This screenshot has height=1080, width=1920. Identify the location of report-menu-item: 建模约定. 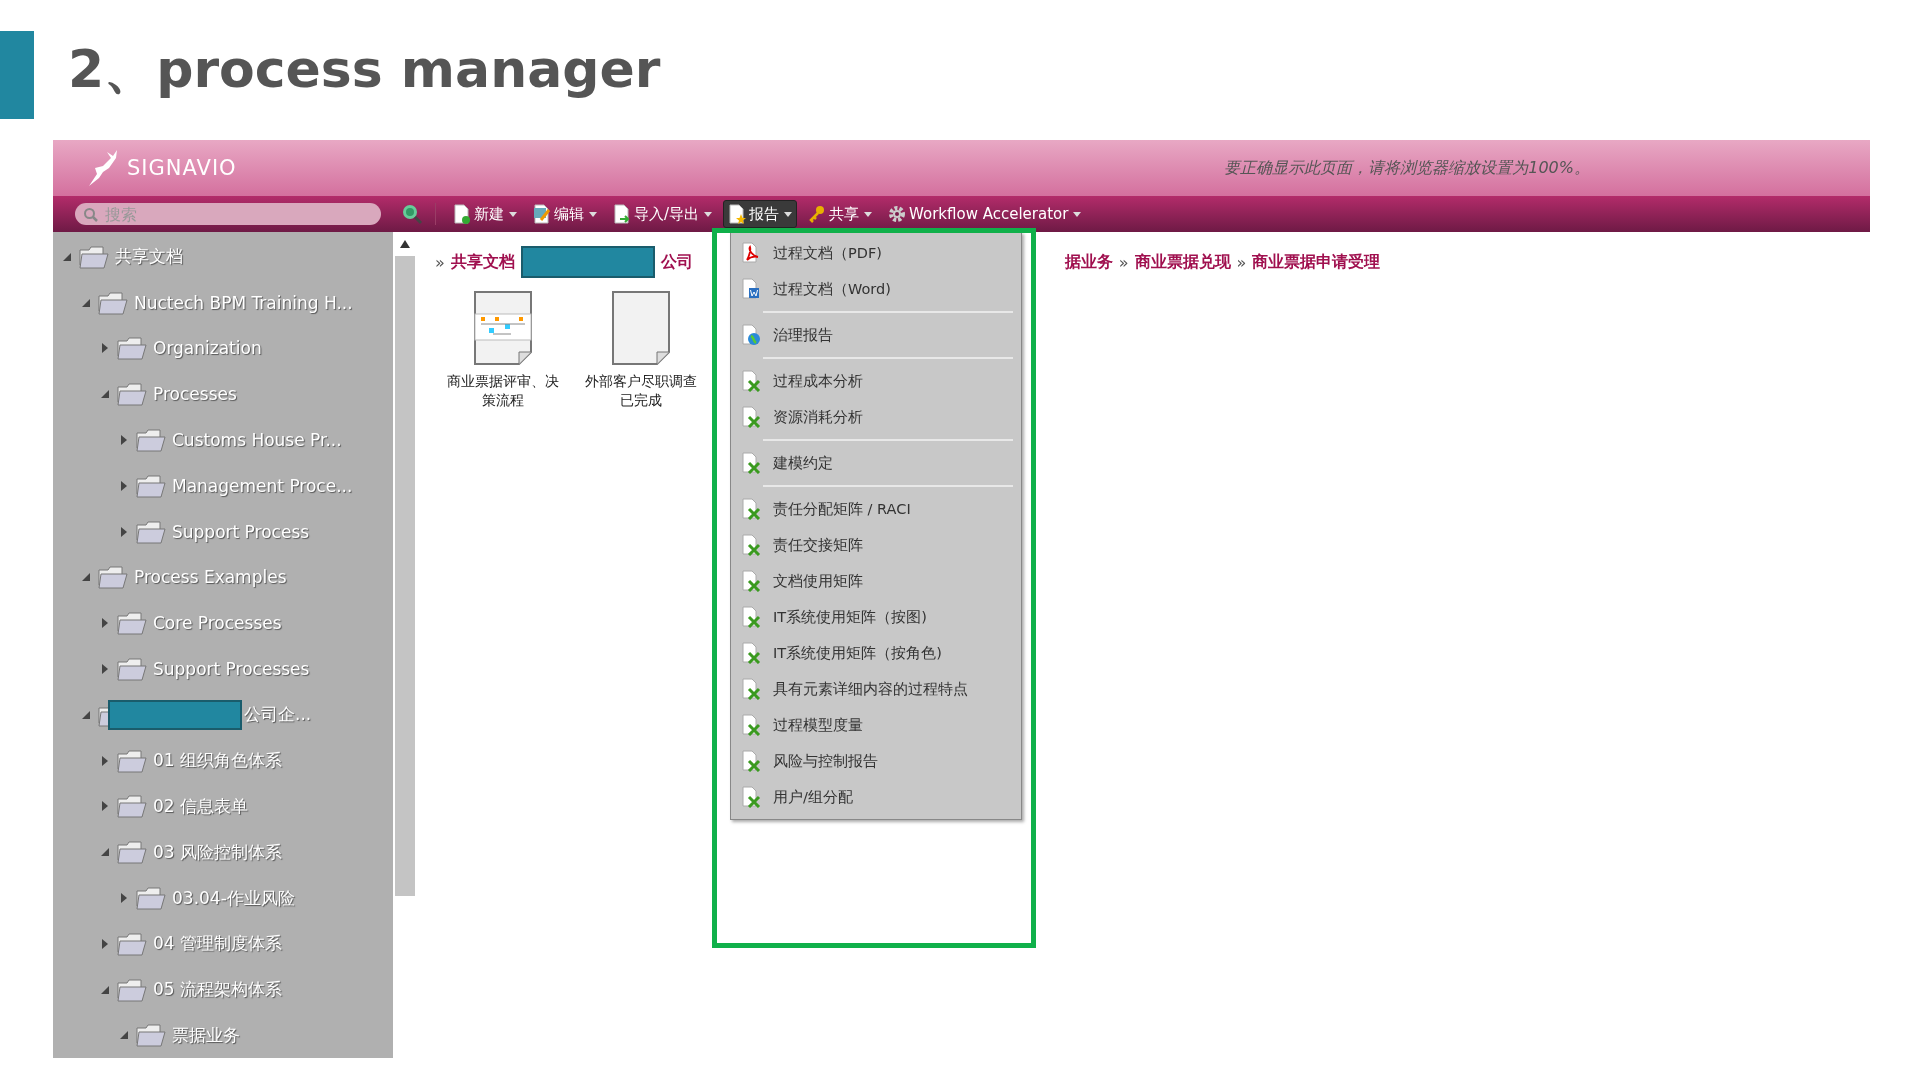
(876, 463).